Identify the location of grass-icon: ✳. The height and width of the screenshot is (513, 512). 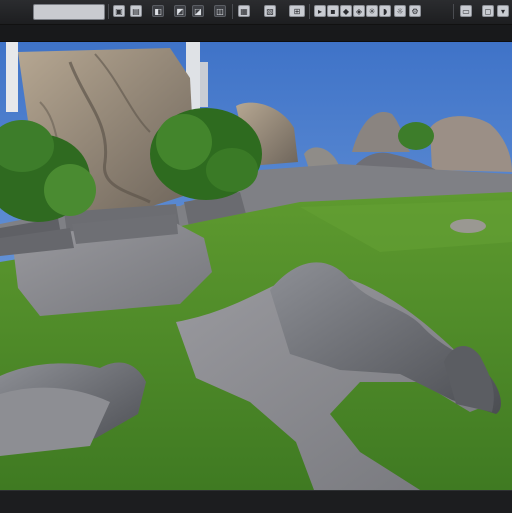
(372, 11).